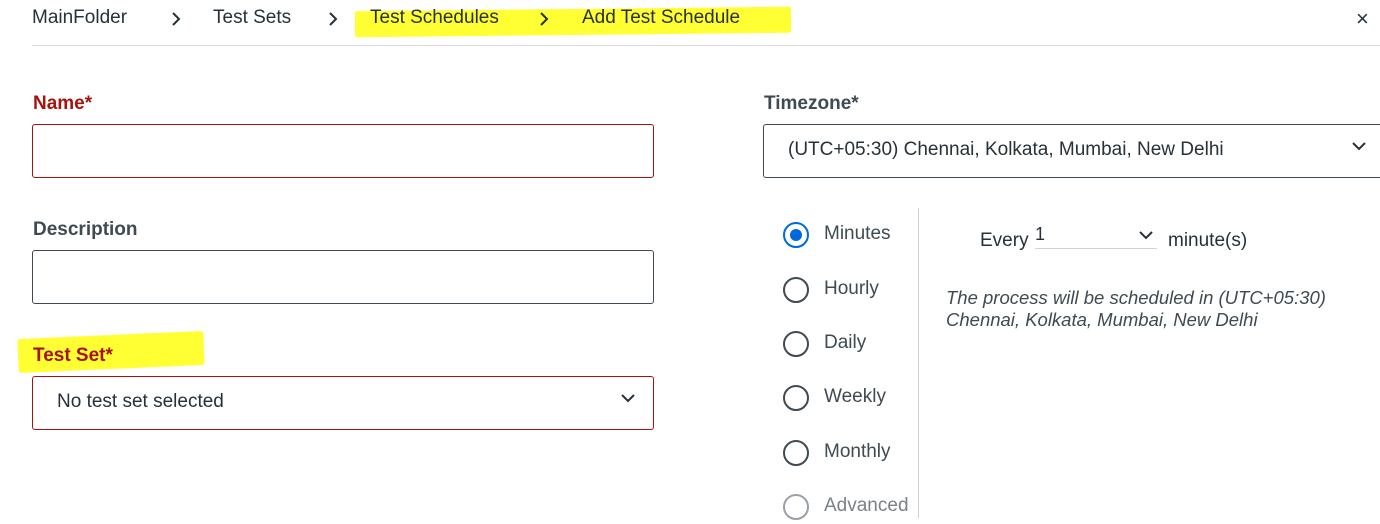 This screenshot has width=1380, height=524. Describe the element at coordinates (1096, 236) in the screenshot. I see `every-interval-select: 1` at that location.